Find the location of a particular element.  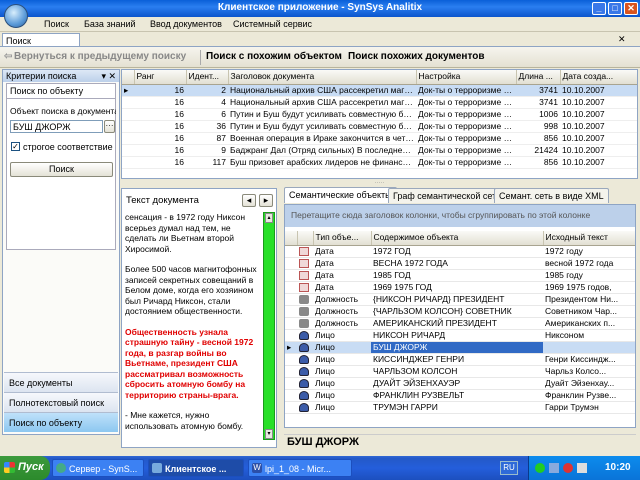

col-title: Заголовок документа is located at coordinates (322, 77).